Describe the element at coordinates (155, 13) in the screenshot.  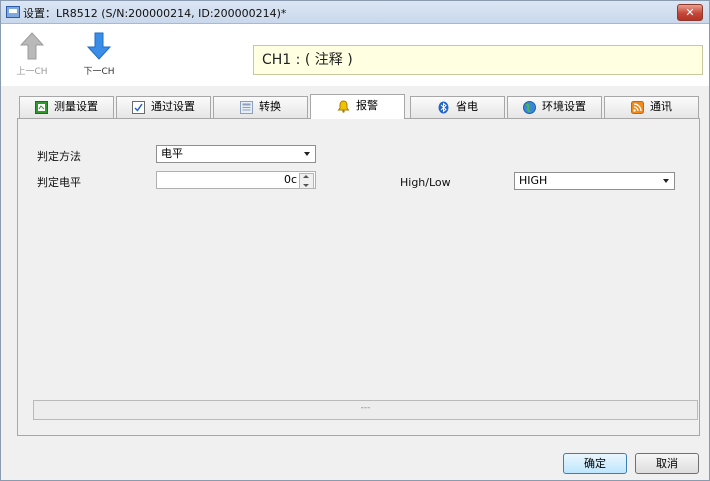
I see `window-title: 设置：LR8512 (S/N:200000214, ID:200000214)*` at that location.